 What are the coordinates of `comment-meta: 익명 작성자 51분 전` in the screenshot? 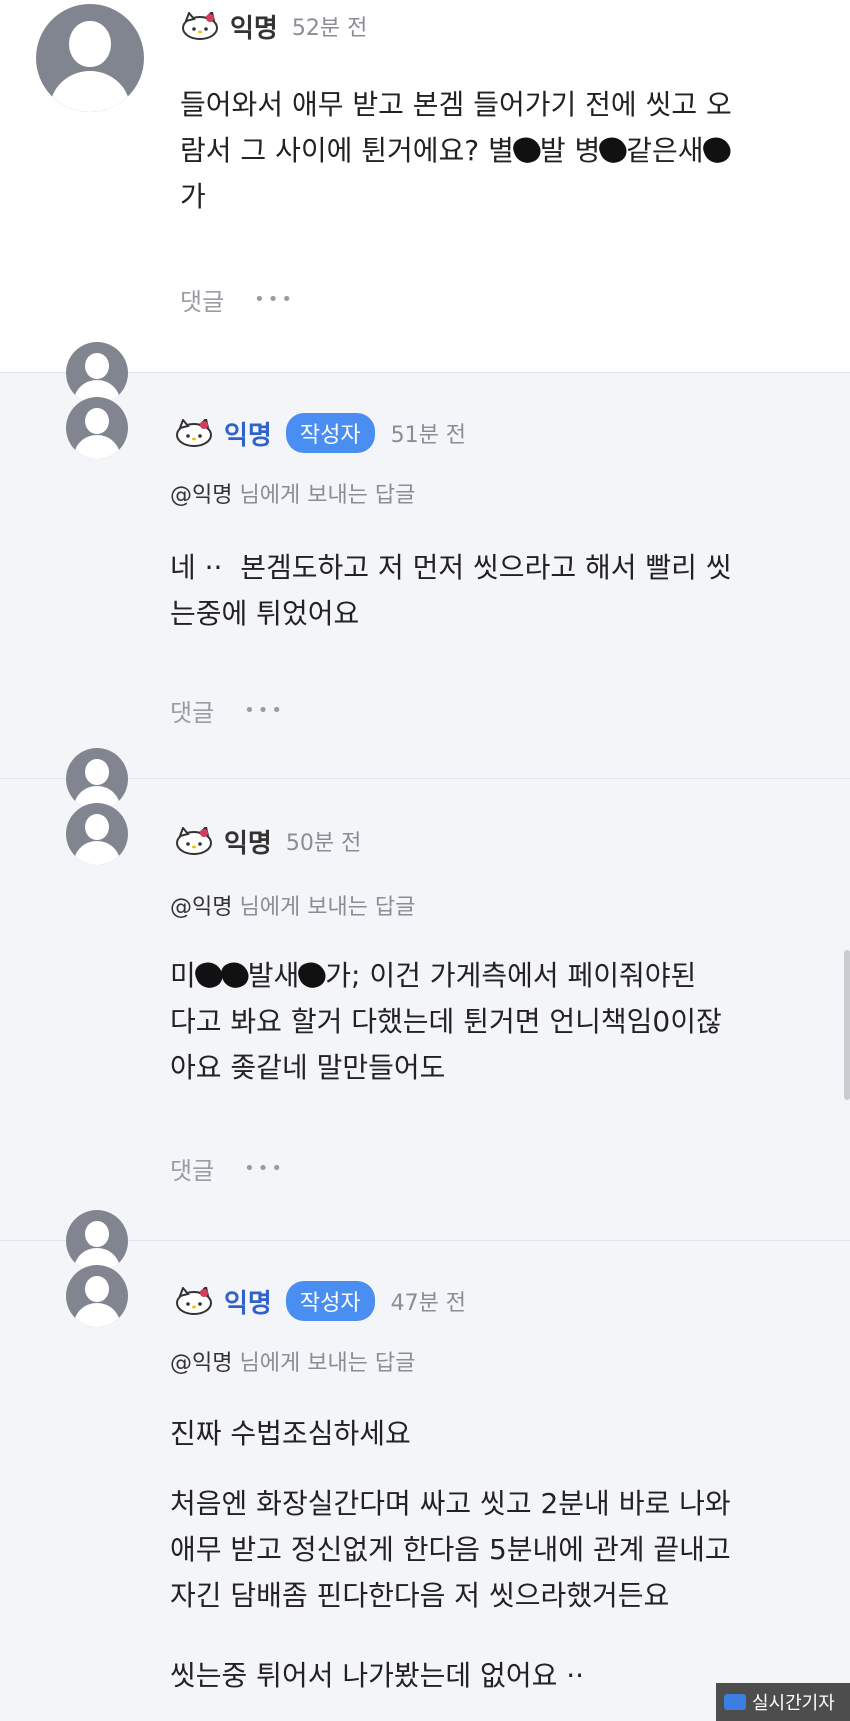 It's located at (320, 433).